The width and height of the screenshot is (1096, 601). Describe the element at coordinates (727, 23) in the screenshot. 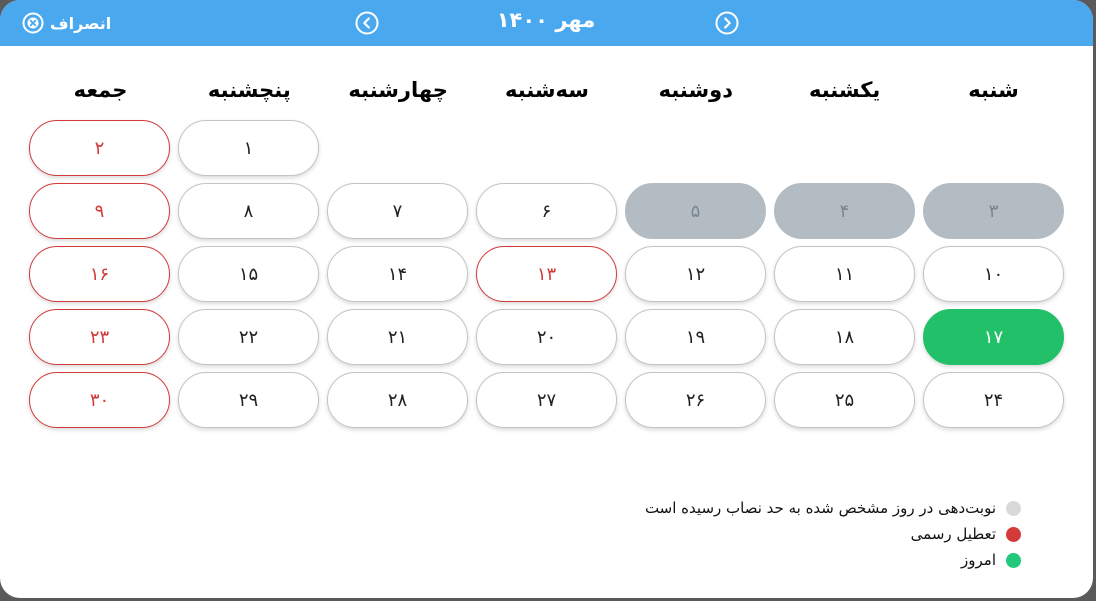

I see `next-month-icon` at that location.